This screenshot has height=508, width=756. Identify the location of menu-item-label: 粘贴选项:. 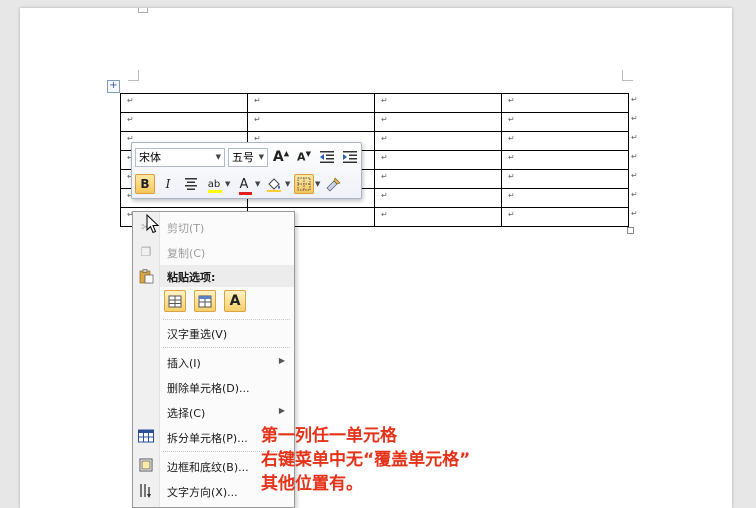
(191, 277).